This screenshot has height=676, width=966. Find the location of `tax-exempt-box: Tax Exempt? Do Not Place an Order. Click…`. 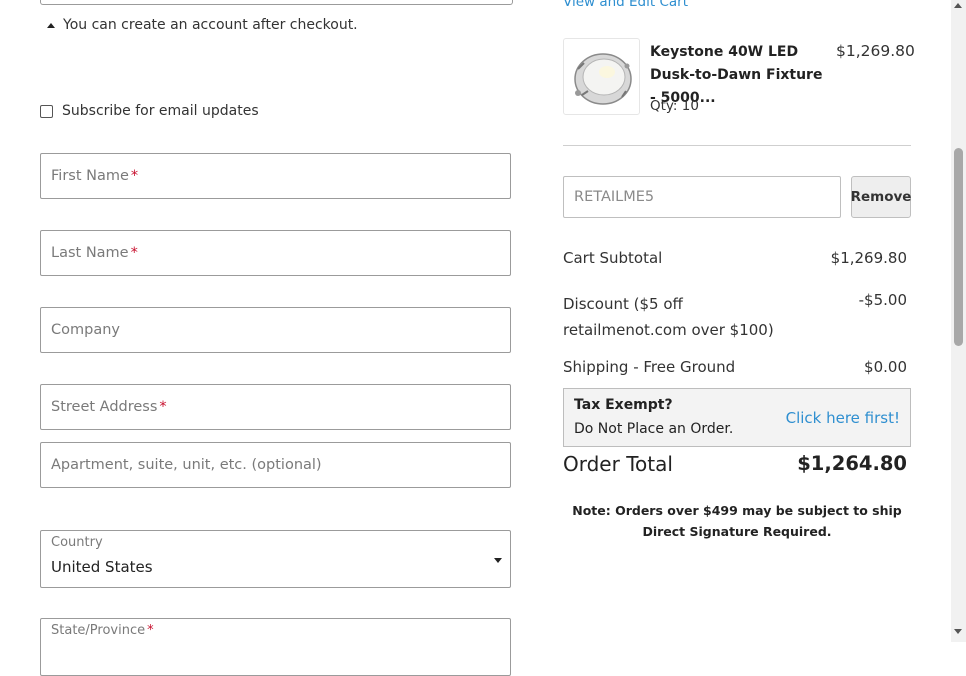

tax-exempt-box: Tax Exempt? Do Not Place an Order. Click… is located at coordinates (737, 417).